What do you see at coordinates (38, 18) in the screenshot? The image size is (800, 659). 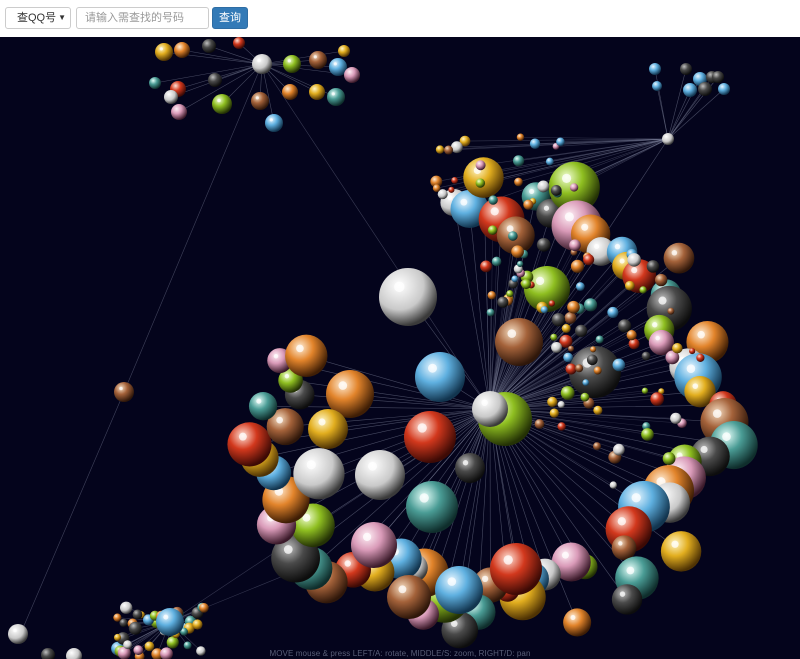 I see `search-type-select: 查QQ号 ▼` at bounding box center [38, 18].